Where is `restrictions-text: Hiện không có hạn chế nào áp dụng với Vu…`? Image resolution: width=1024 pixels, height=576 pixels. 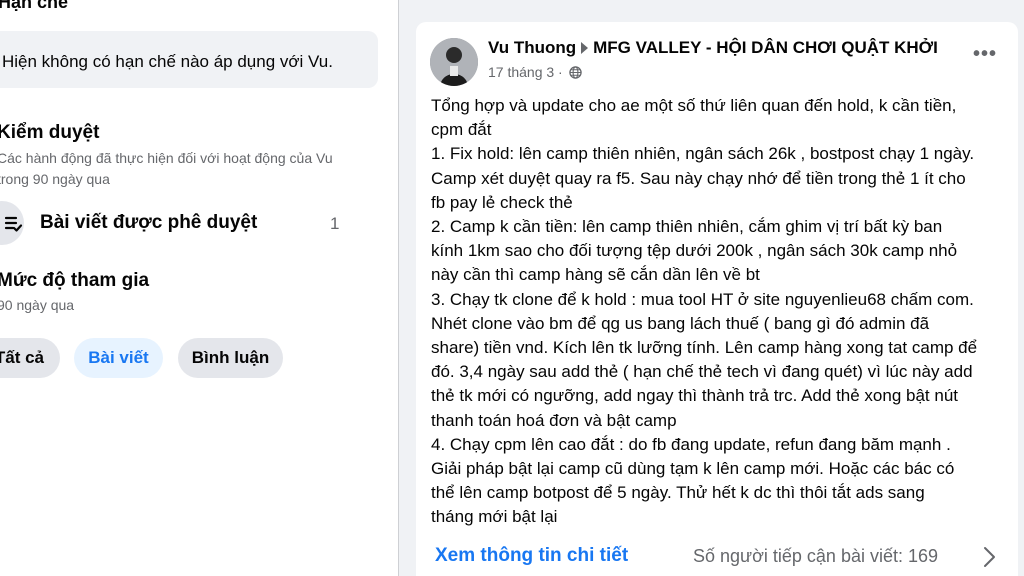
restrictions-text: Hiện không có hạn chế nào áp dụng với Vu… is located at coordinates (167, 61).